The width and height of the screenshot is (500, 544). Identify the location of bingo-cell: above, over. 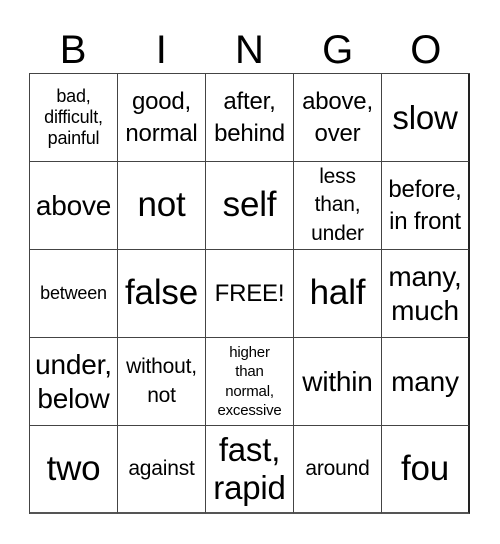
(338, 118).